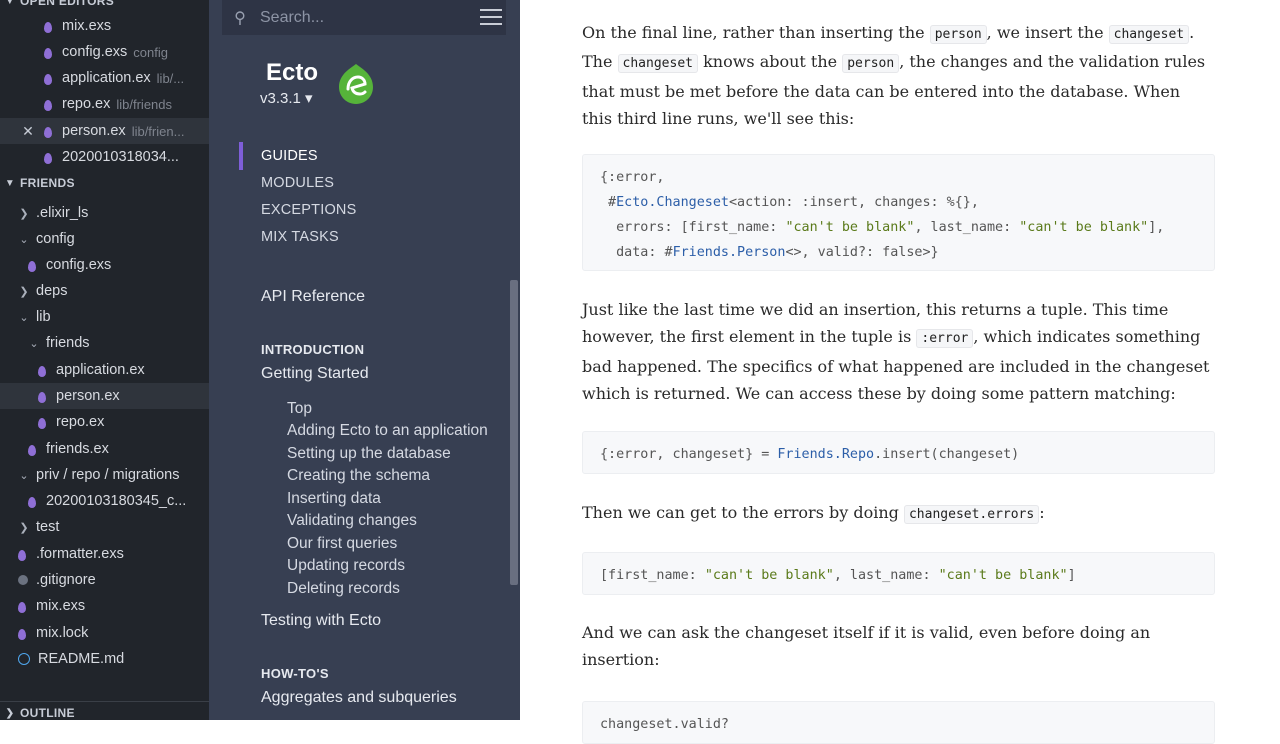 The height and width of the screenshot is (744, 1280). I want to click on toc-link: Setting up the database, so click(369, 454).